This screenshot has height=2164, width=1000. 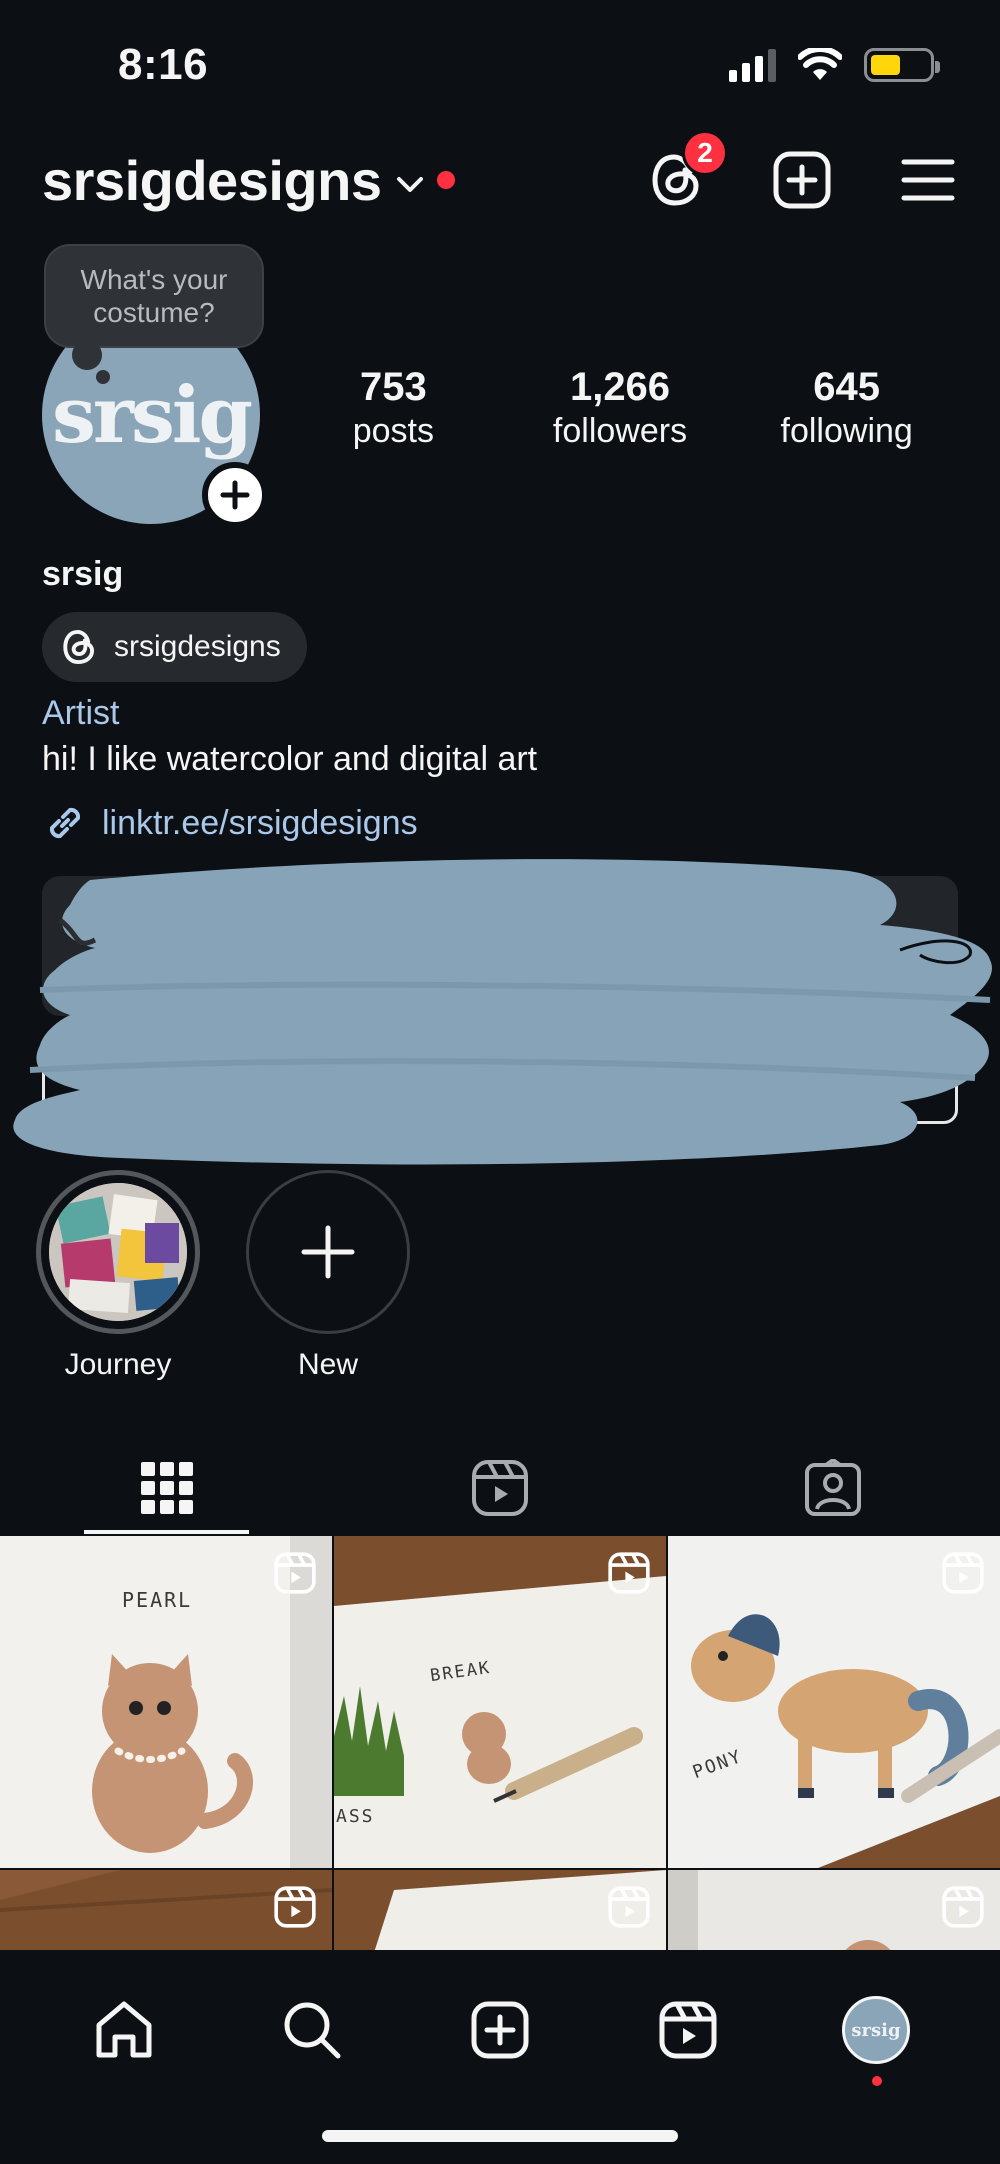 I want to click on threads-button: 2, so click(x=687, y=170).